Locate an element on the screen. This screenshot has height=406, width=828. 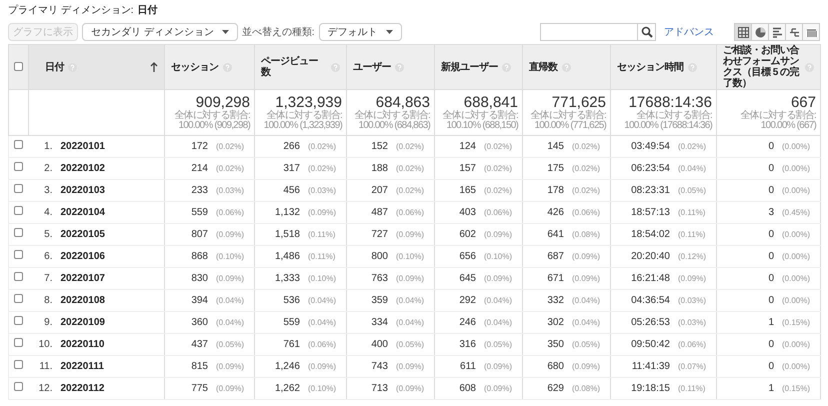
row-index: 11. is located at coordinates (45, 366).